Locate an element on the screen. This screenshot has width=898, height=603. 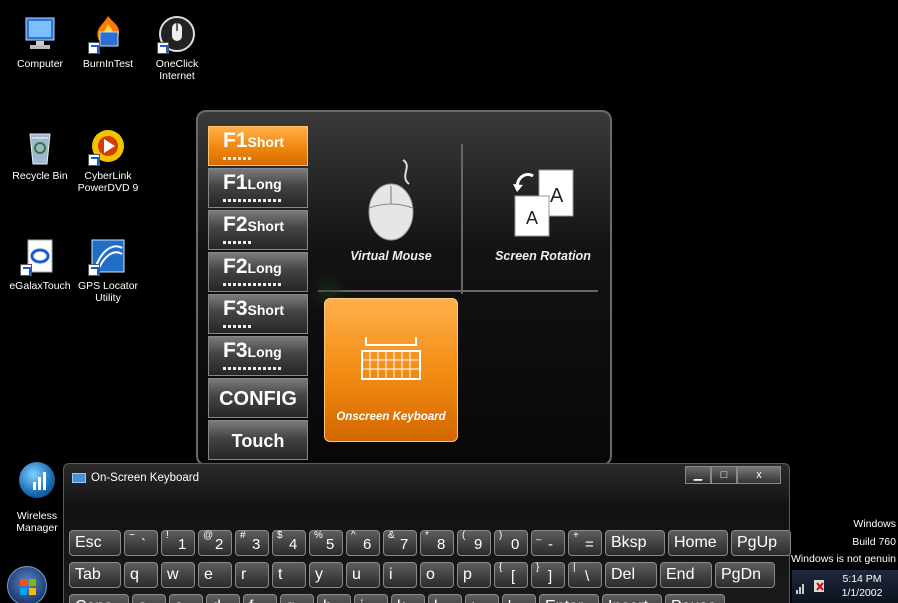
key: PgDn is located at coordinates (745, 575).